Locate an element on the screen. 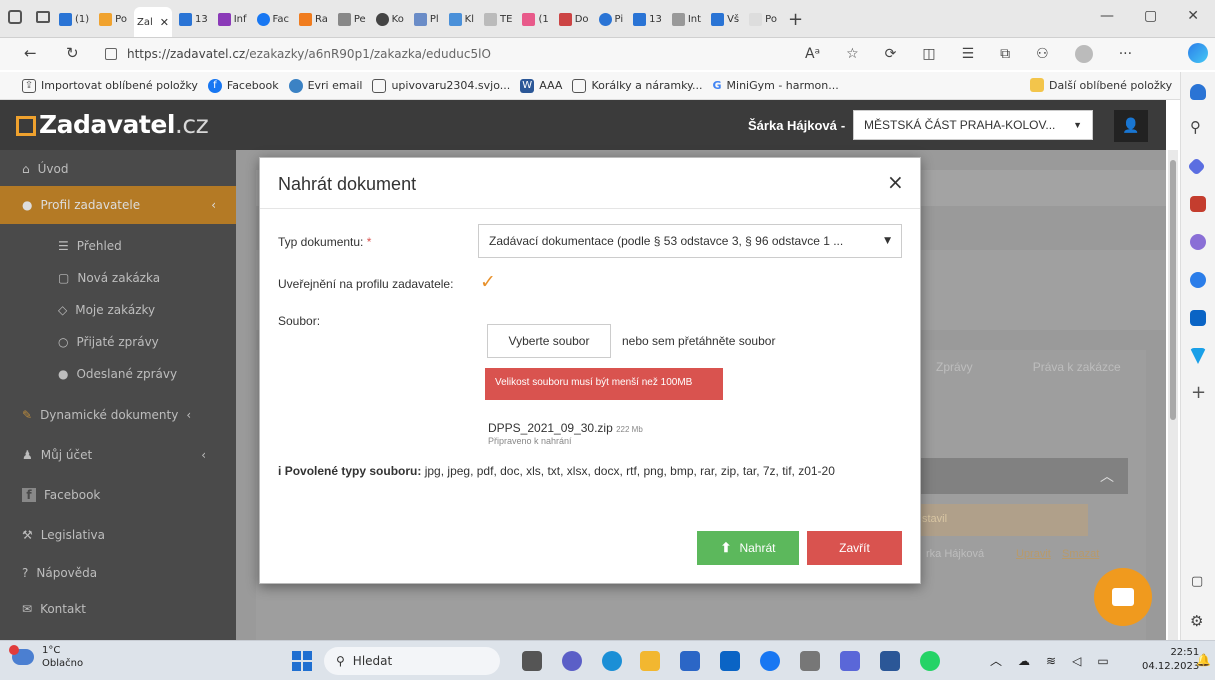  favorite-star-icon: ☆ is located at coordinates (852, 54).